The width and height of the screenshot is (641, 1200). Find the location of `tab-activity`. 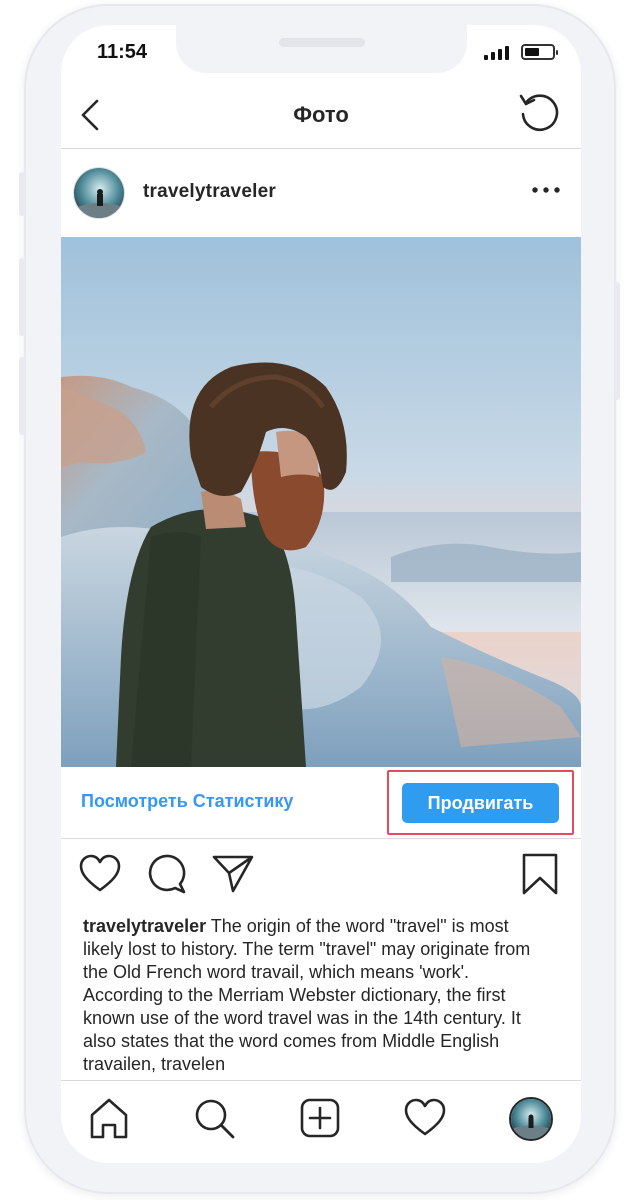

tab-activity is located at coordinates (425, 1118).